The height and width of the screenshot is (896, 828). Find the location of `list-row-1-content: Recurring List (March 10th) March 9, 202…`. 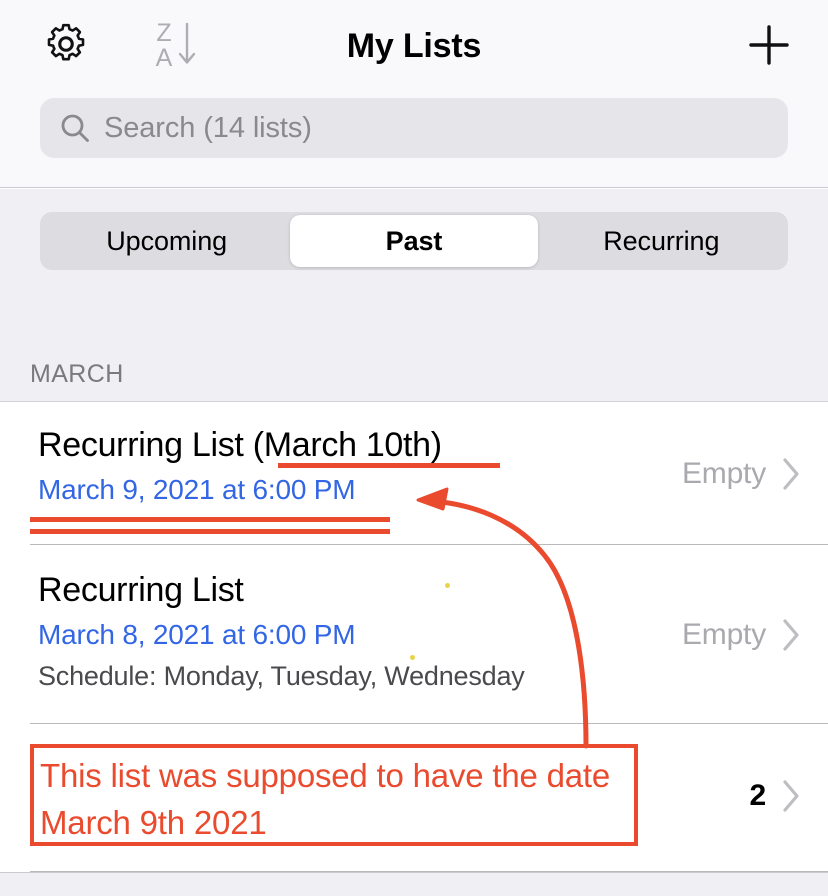

list-row-1-content: Recurring List (March 10th) March 9, 202… is located at coordinates (333, 466).